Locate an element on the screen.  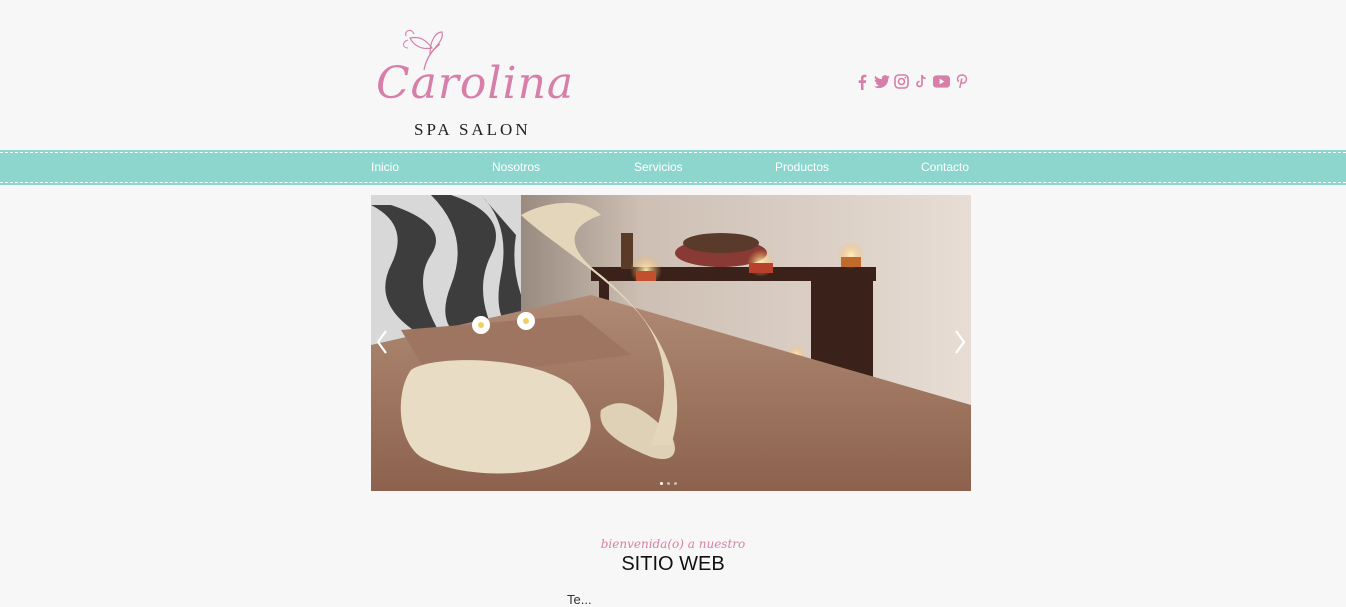
social-bar is located at coordinates (911, 81).